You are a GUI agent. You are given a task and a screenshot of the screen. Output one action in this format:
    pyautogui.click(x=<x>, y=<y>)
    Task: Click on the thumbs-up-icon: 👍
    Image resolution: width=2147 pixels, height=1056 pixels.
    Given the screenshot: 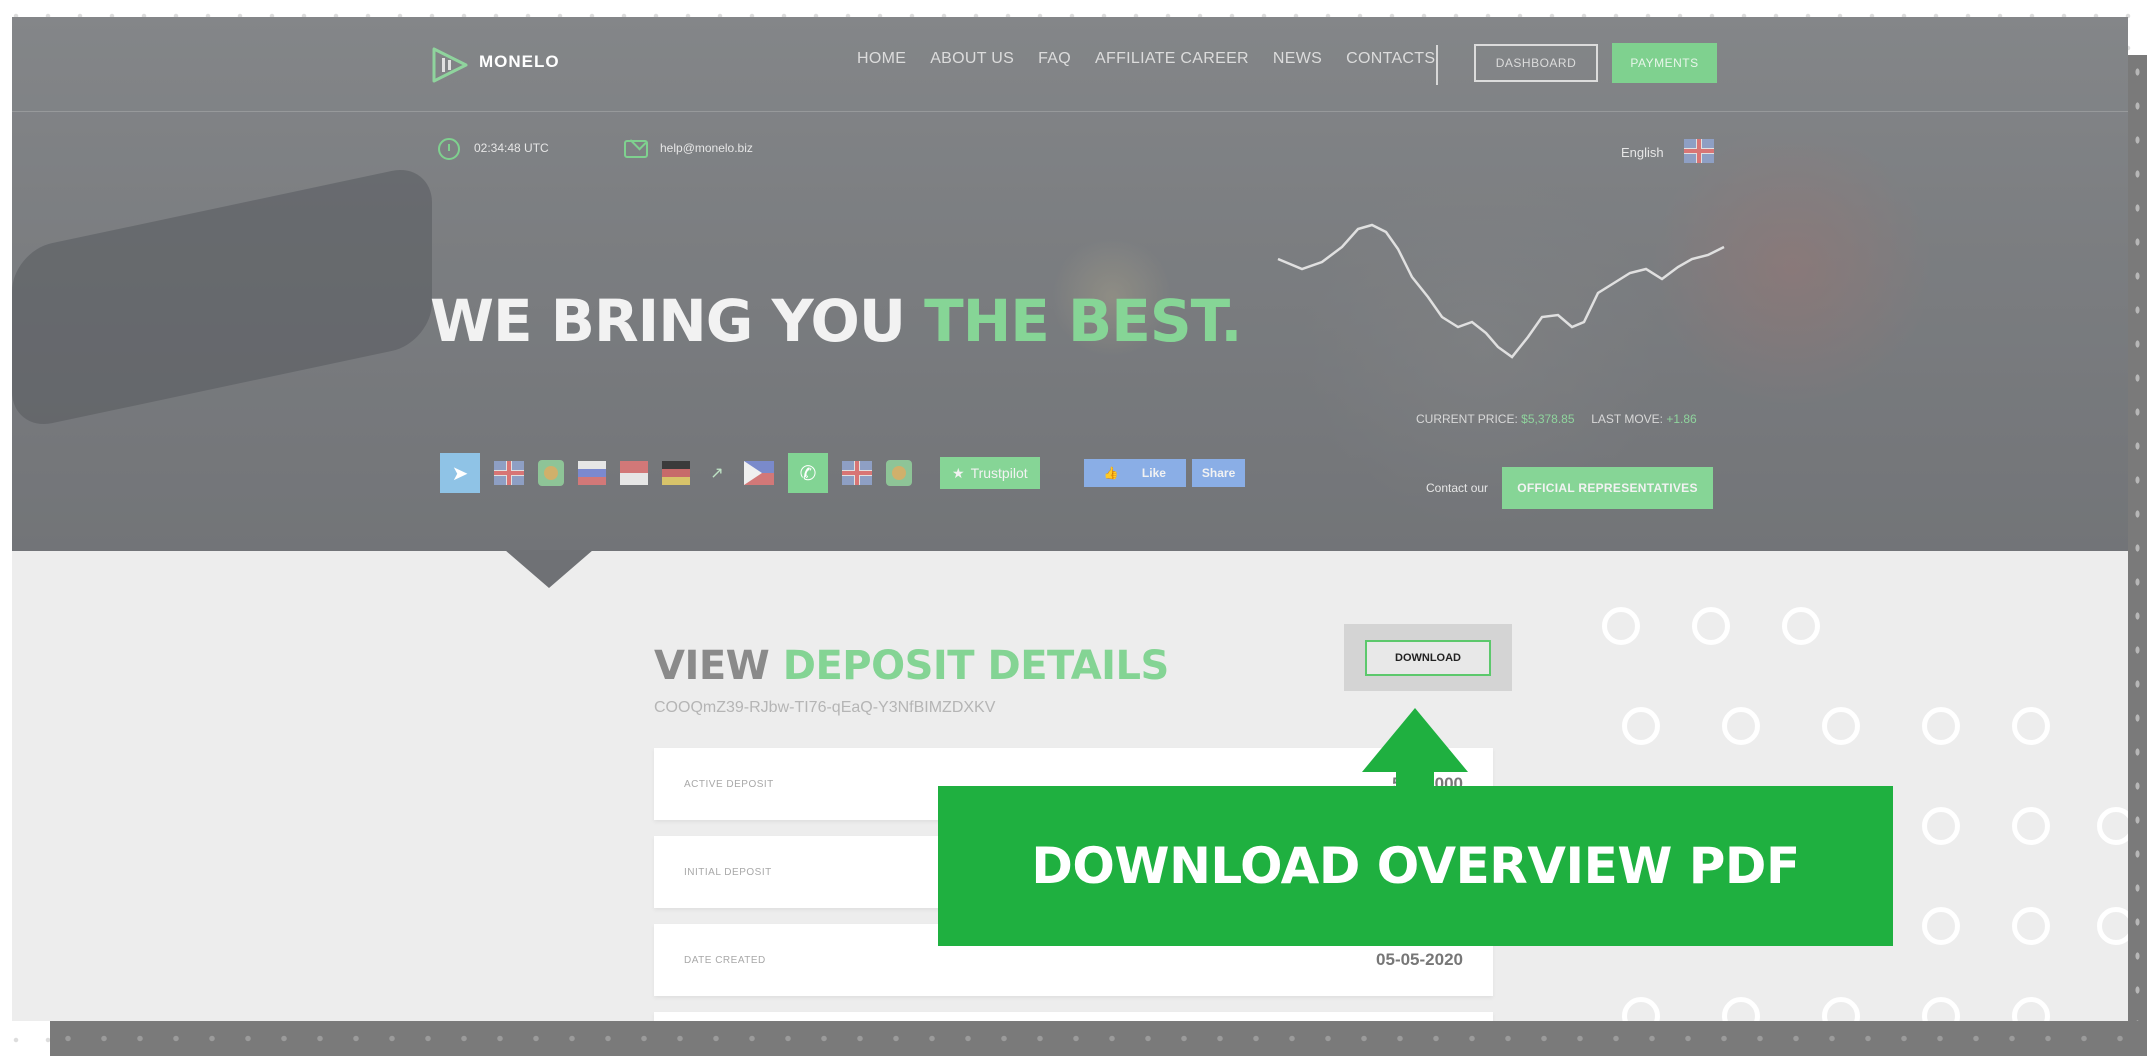 What is the action you would take?
    pyautogui.click(x=1112, y=473)
    